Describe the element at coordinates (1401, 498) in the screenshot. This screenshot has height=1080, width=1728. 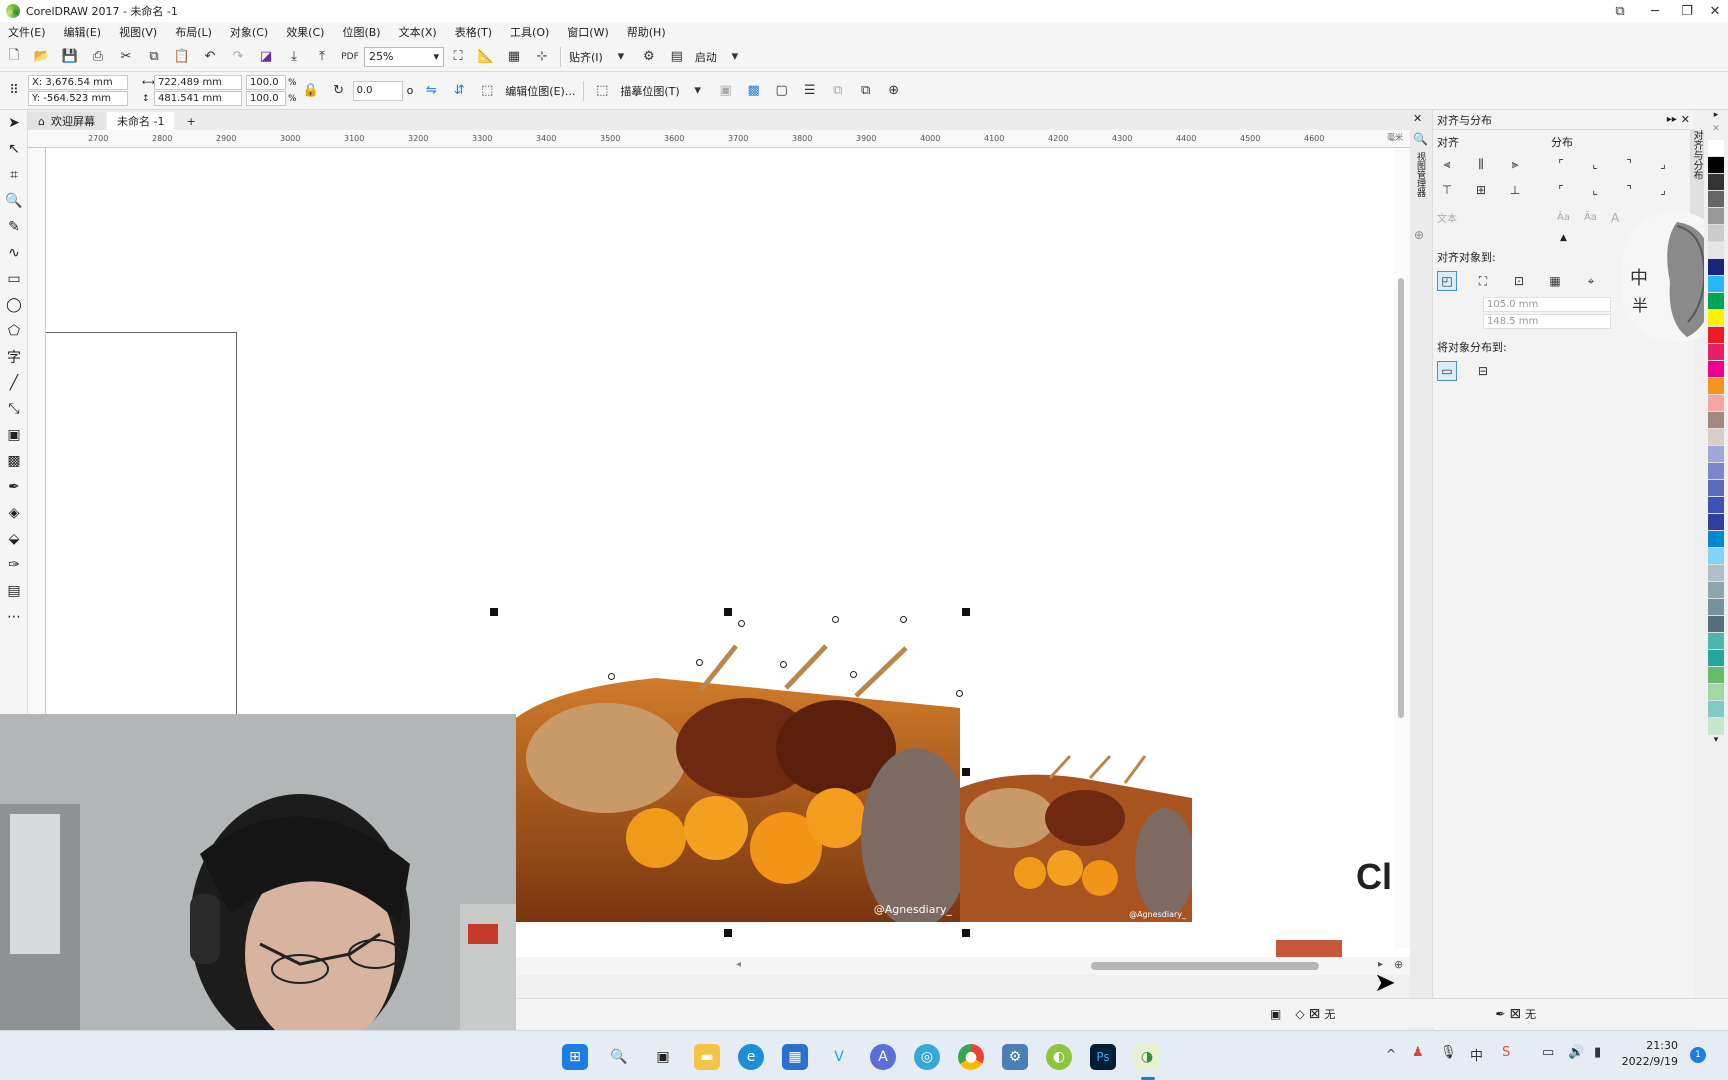
I see `vertical-scroll-thumb` at that location.